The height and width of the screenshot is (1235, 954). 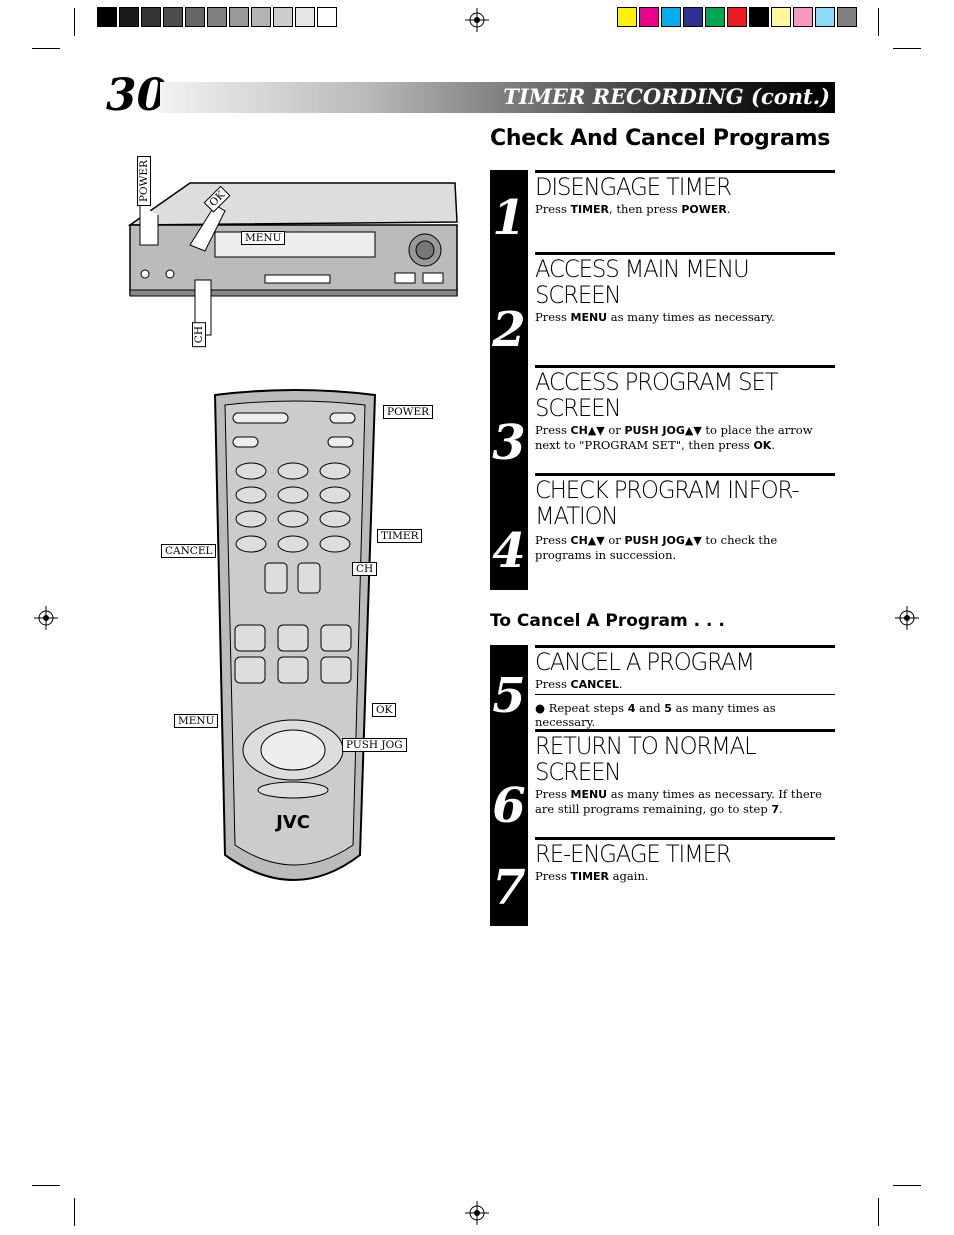 I want to click on text-run: ● Repeat steps, so click(x=581, y=708).